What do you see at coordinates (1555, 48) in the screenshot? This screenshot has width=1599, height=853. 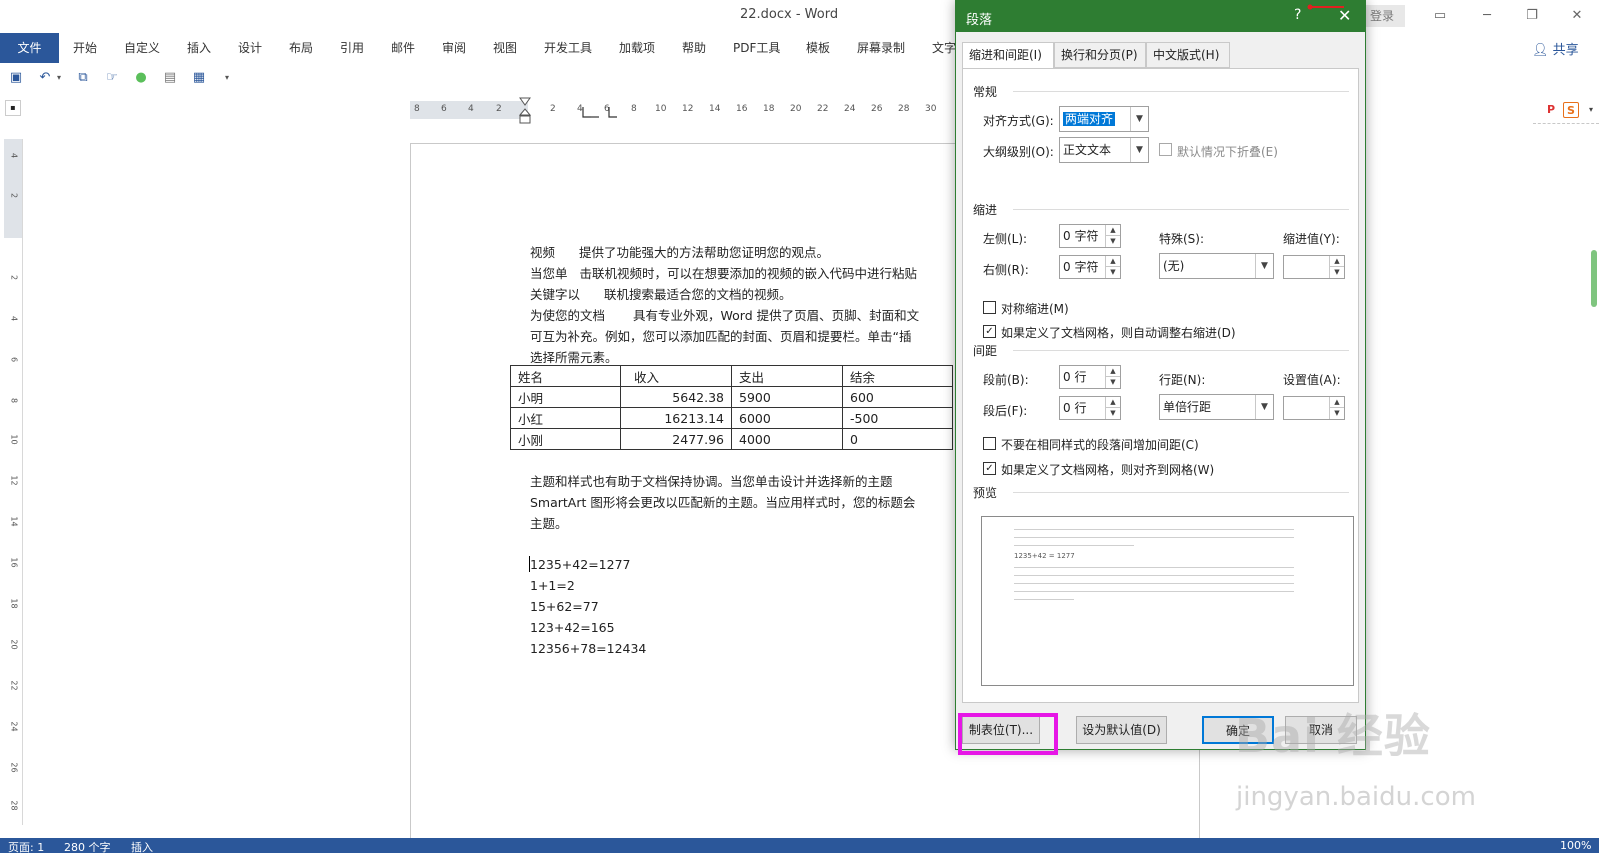 I see `share-button: 👤︎ 共享` at bounding box center [1555, 48].